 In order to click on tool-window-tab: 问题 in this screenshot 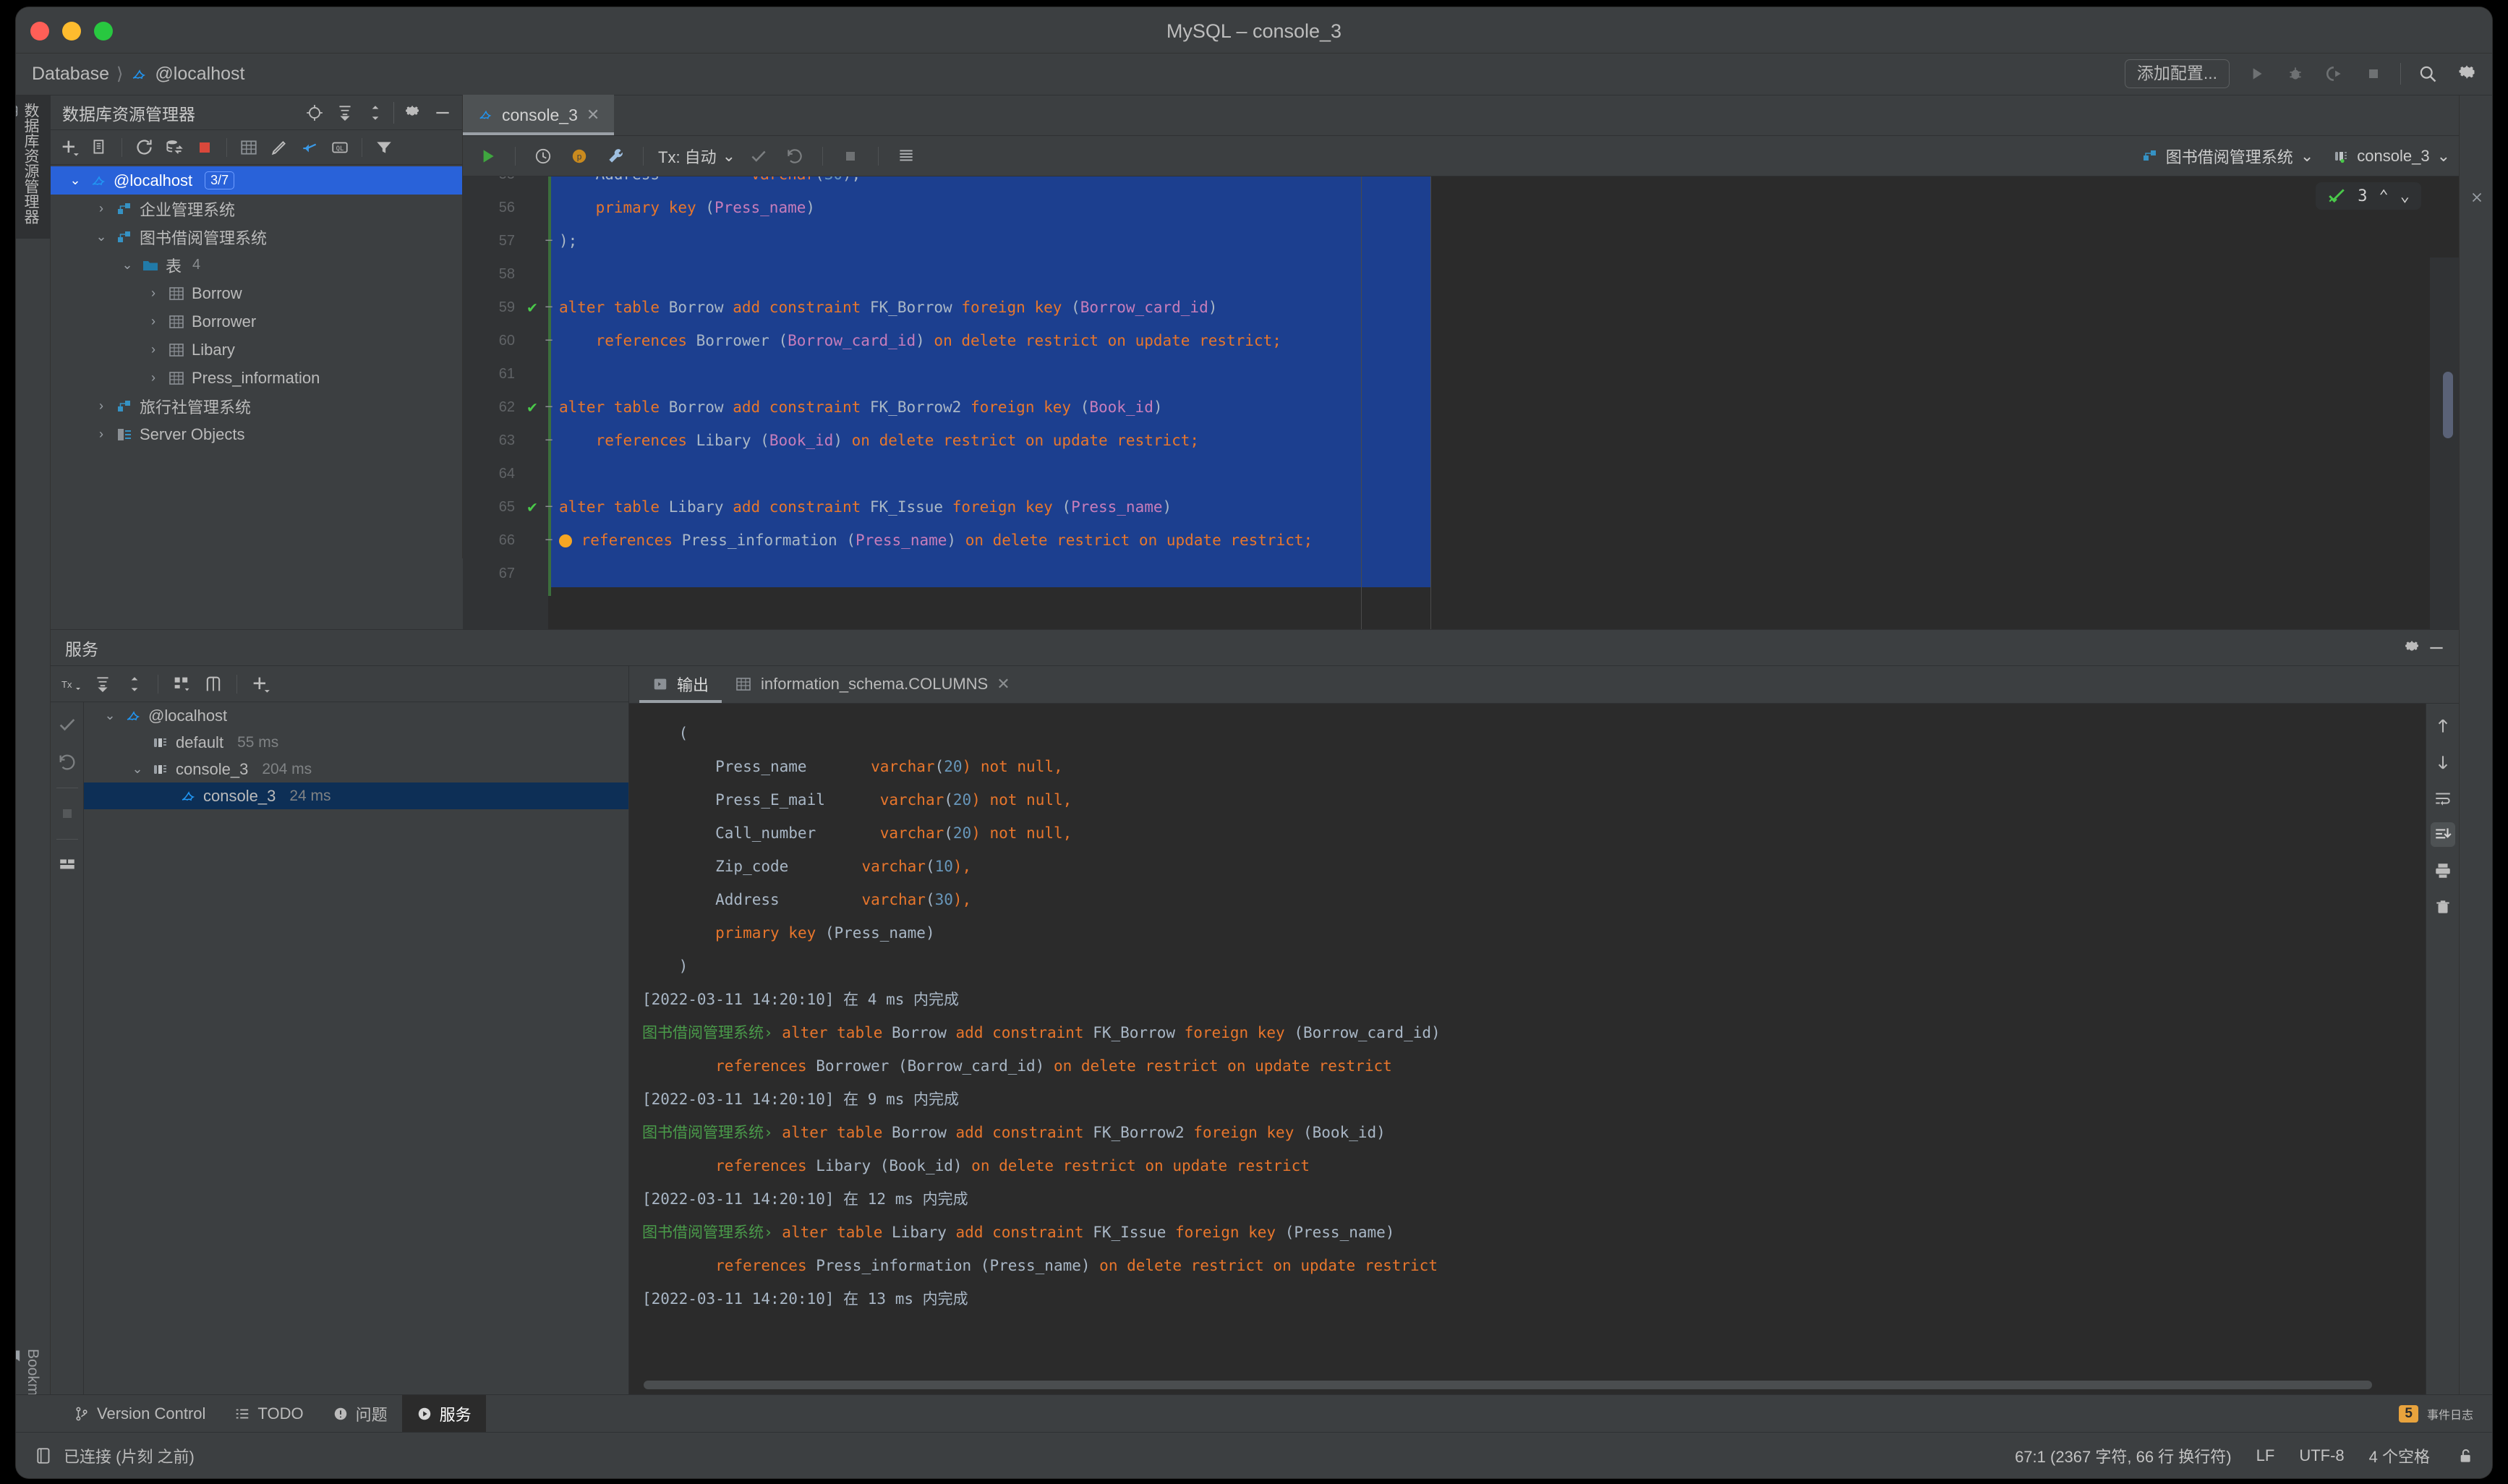, I will do `click(360, 1414)`.